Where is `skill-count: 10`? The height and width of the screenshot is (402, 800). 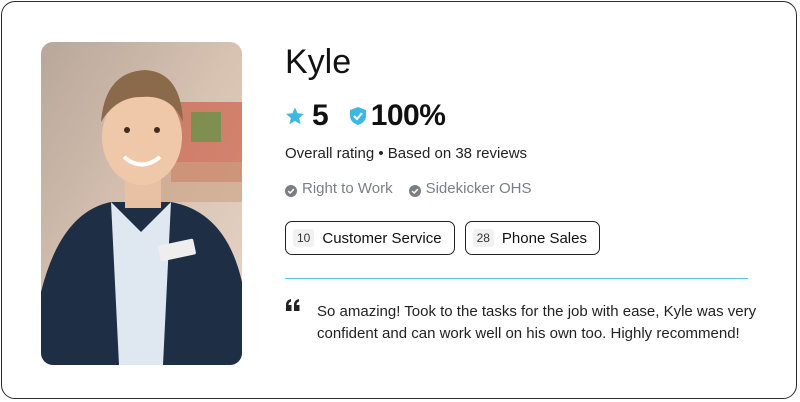
skill-count: 10 is located at coordinates (304, 238).